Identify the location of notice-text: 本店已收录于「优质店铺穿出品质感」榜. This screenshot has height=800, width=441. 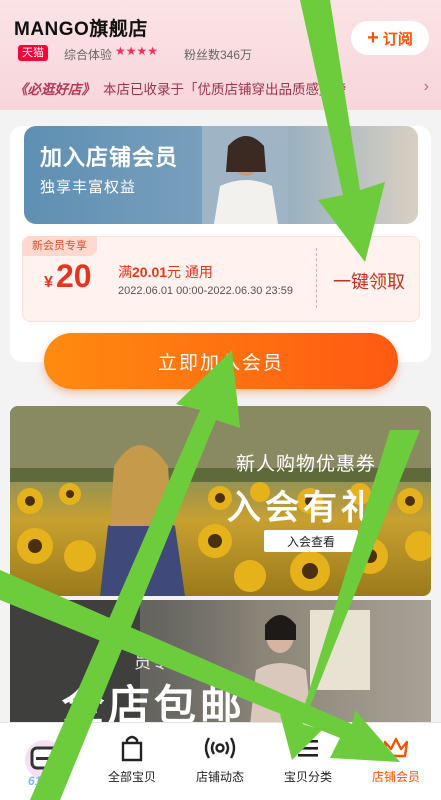
(224, 89).